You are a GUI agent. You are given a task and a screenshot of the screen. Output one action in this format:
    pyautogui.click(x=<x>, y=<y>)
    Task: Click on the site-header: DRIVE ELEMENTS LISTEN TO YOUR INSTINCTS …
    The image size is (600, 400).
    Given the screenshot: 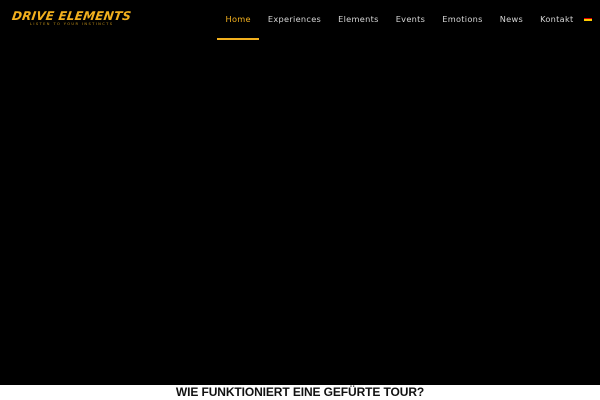 What is the action you would take?
    pyautogui.click(x=300, y=21)
    